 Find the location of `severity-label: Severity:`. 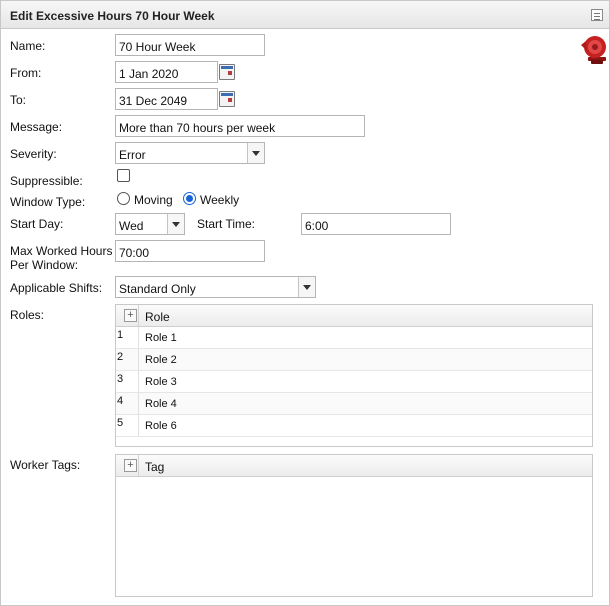

severity-label: Severity: is located at coordinates (33, 154).